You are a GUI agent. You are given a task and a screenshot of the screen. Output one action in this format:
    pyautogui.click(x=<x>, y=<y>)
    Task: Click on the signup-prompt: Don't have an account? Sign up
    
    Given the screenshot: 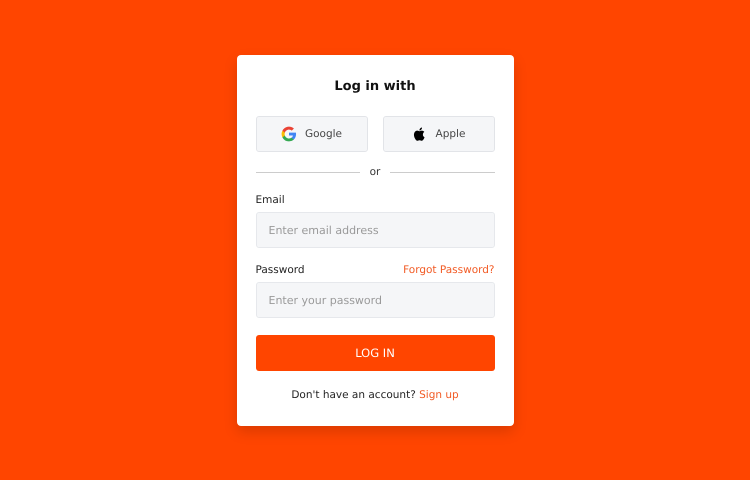 What is the action you would take?
    pyautogui.click(x=375, y=395)
    